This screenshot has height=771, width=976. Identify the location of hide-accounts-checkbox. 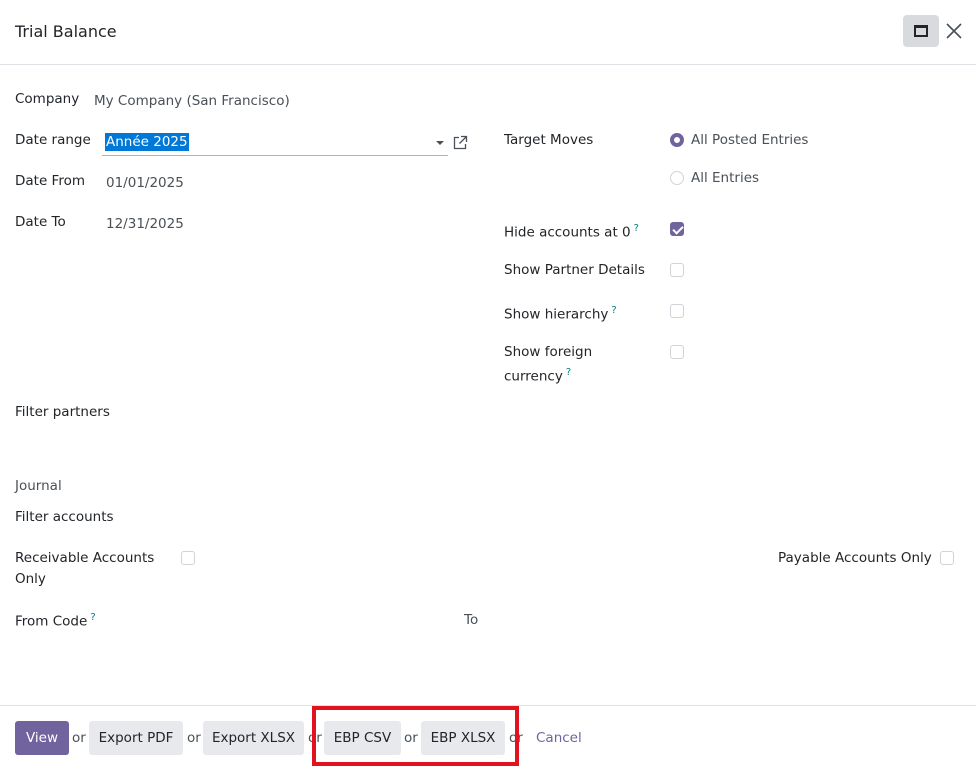
(677, 229).